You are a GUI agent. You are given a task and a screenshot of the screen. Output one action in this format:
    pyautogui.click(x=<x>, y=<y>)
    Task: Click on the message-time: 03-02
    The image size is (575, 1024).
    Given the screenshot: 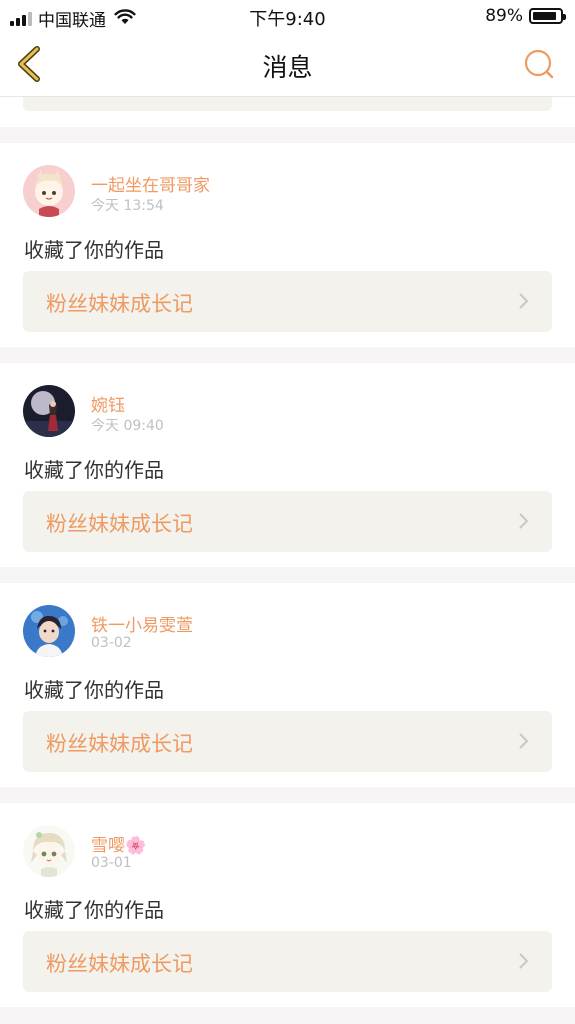 What is the action you would take?
    pyautogui.click(x=111, y=643)
    